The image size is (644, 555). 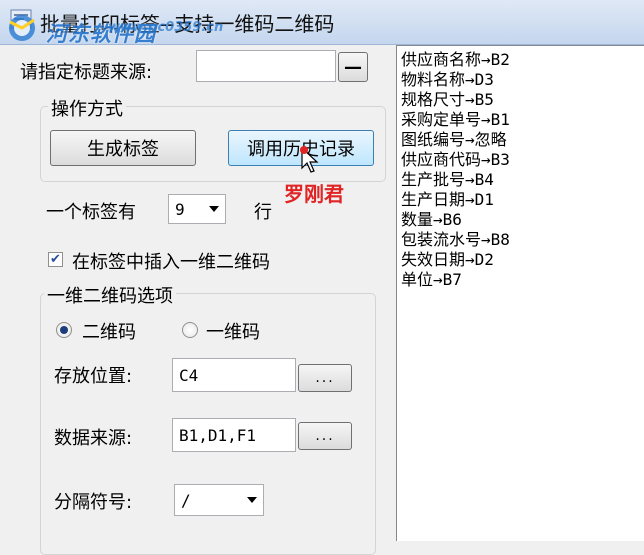 What do you see at coordinates (109, 332) in the screenshot?
I see `radio-2d-label: 二维码` at bounding box center [109, 332].